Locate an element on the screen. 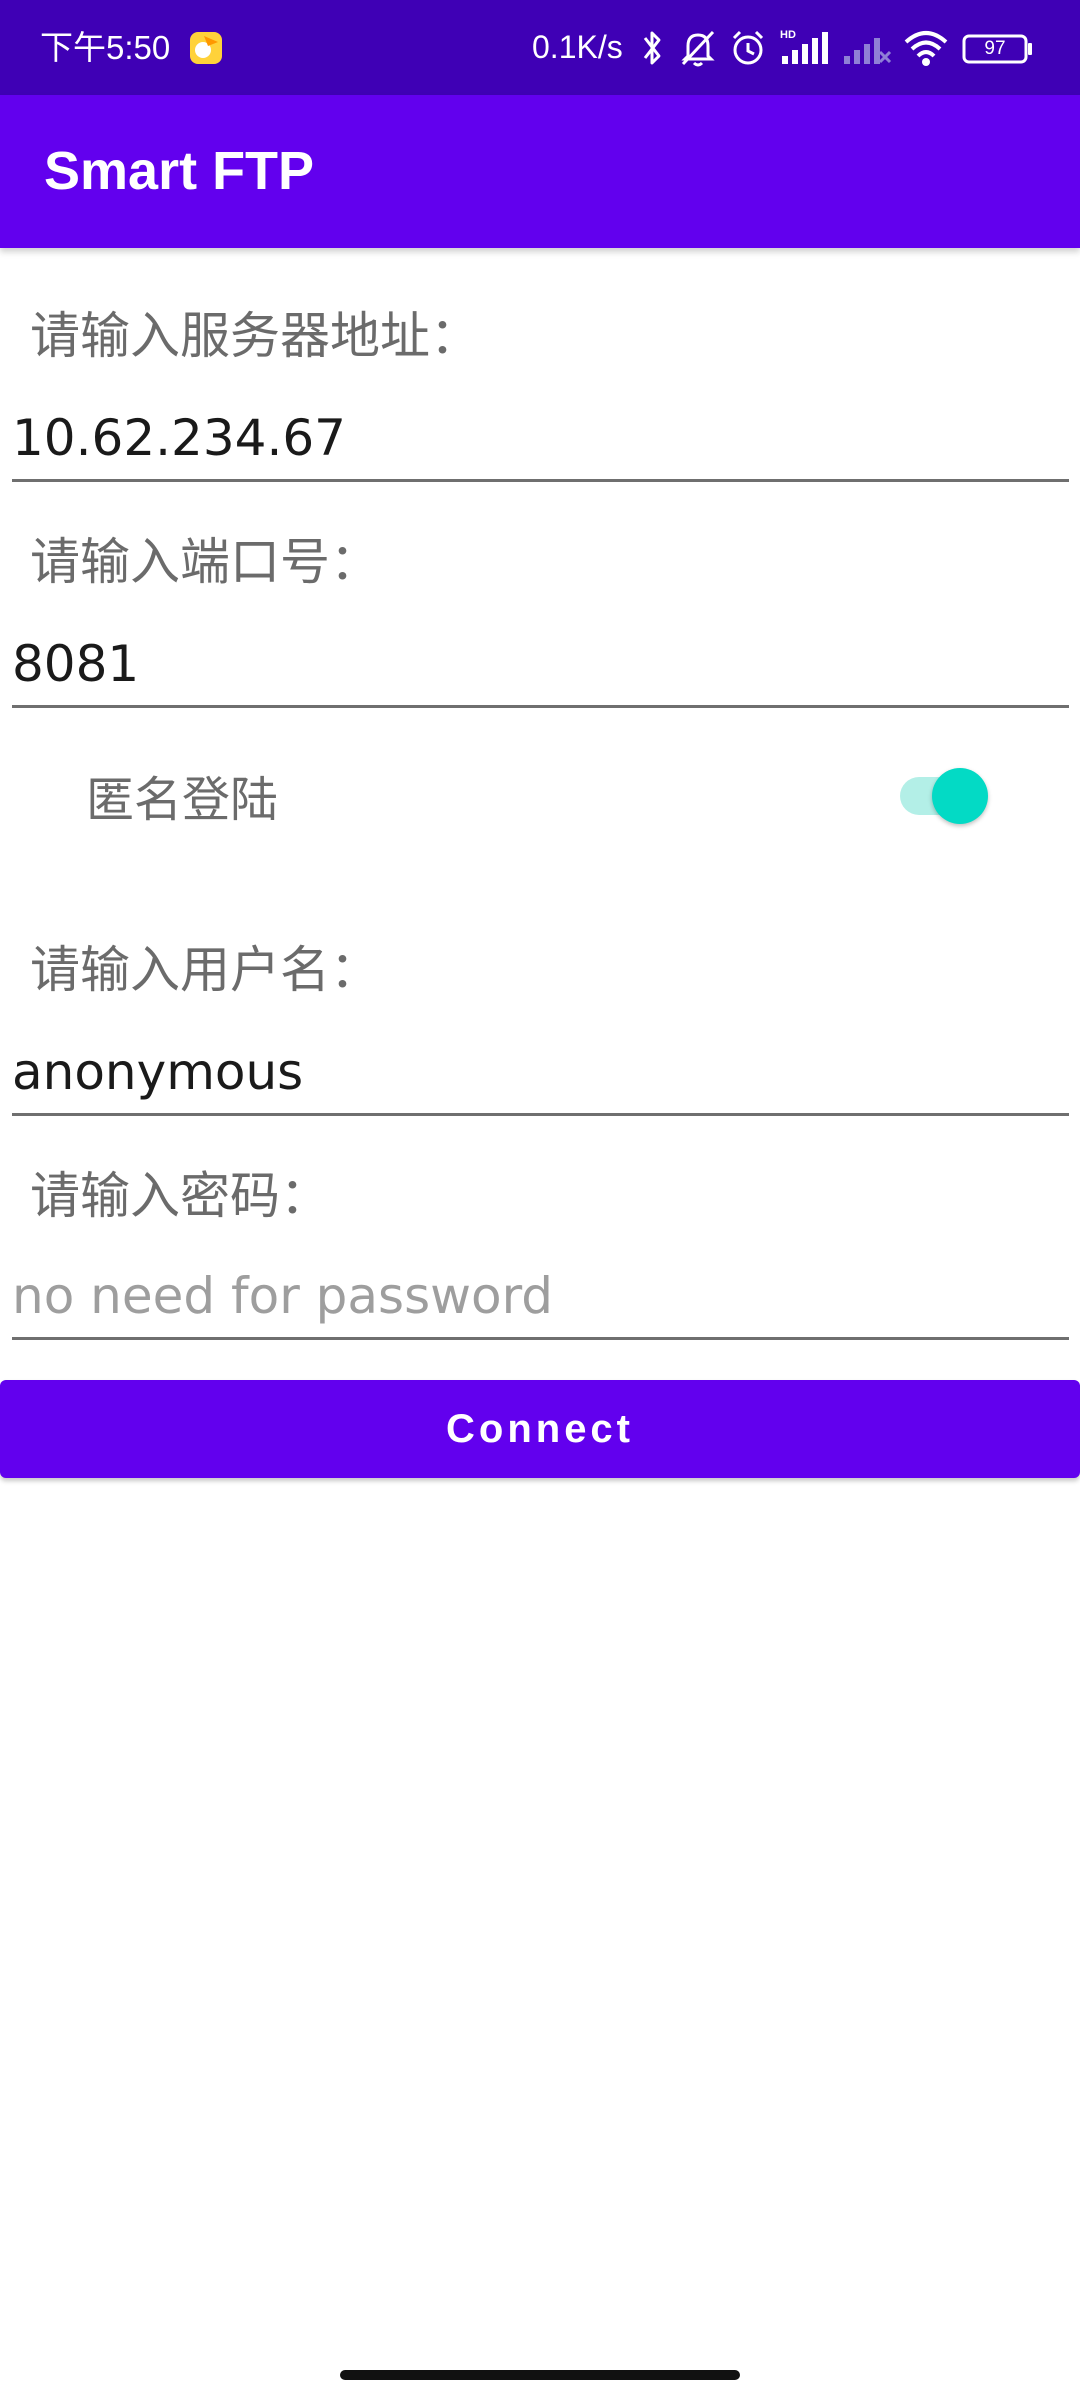 Image resolution: width=1080 pixels, height=2400 pixels. password-label: 请输入密码： is located at coordinates (180, 1196).